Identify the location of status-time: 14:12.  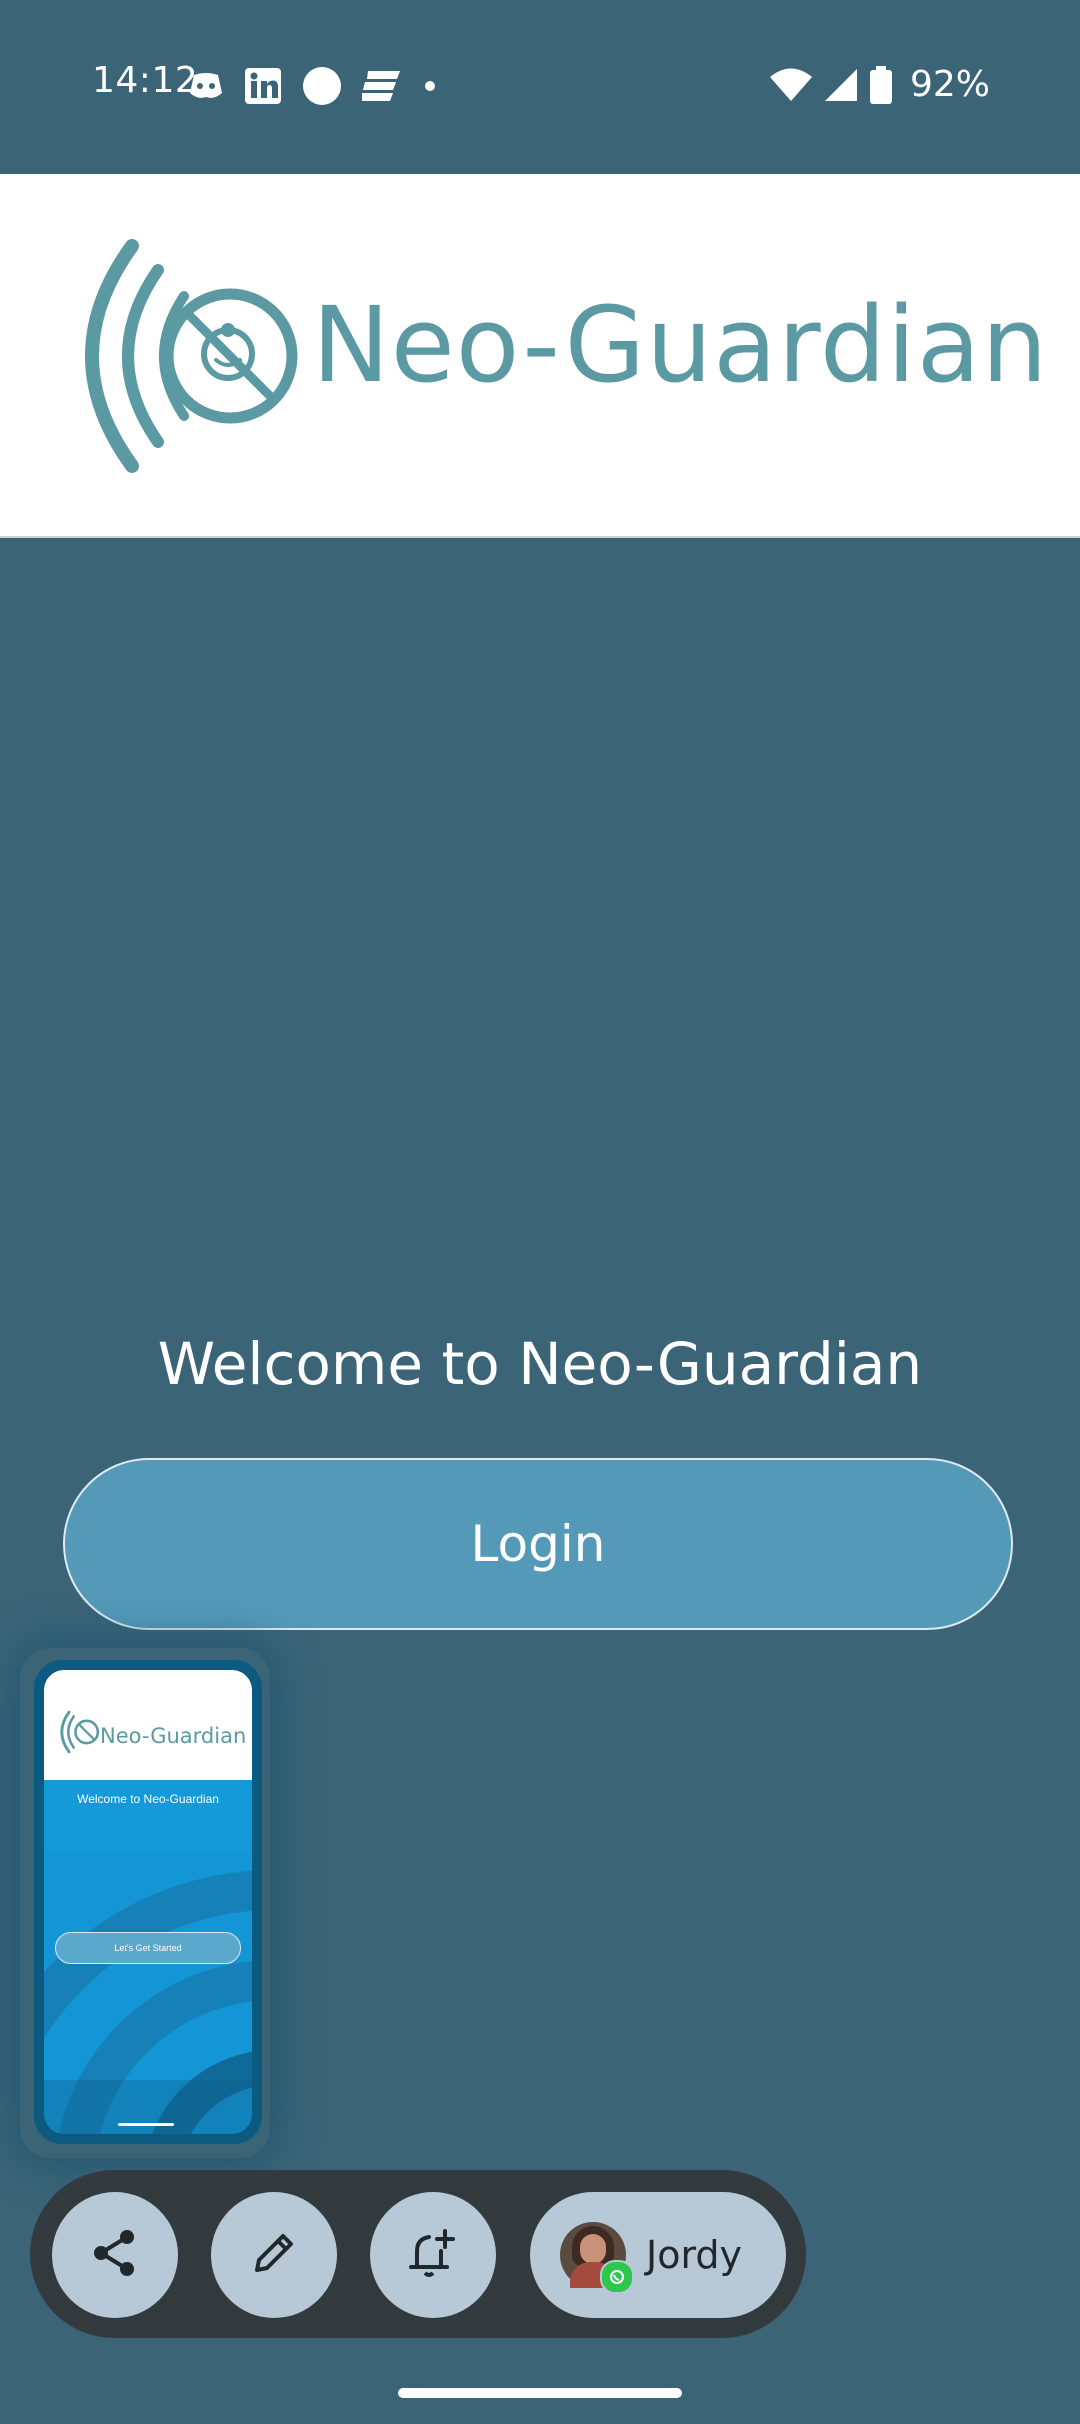
(145, 80).